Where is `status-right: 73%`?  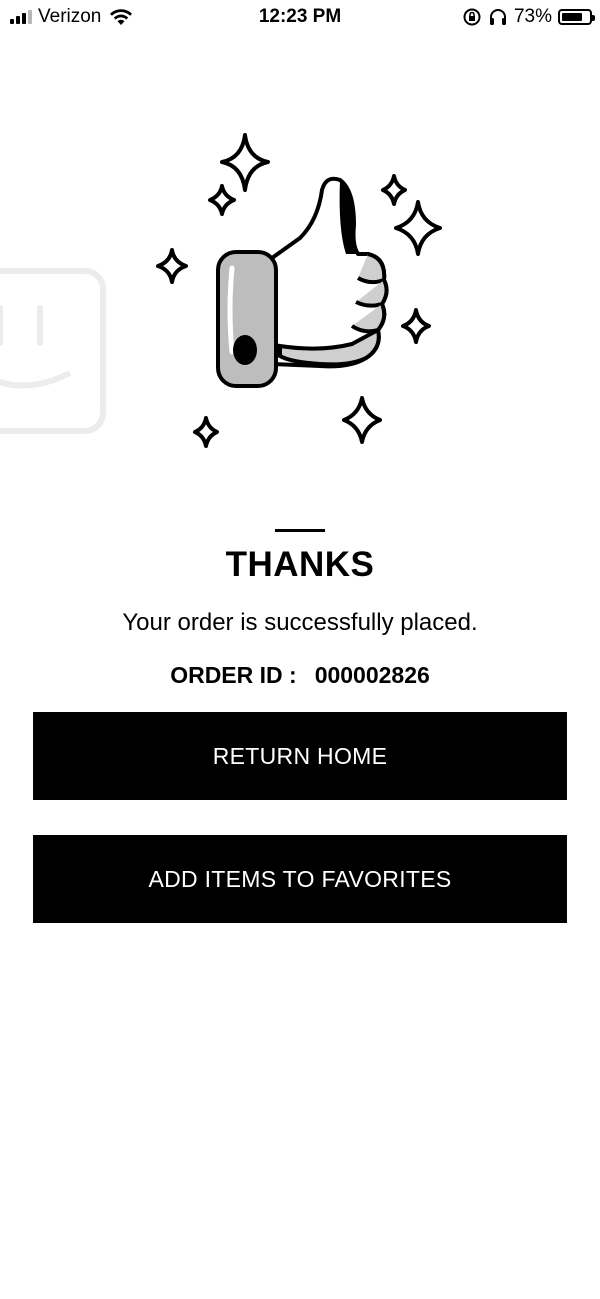 status-right: 73% is located at coordinates (528, 17).